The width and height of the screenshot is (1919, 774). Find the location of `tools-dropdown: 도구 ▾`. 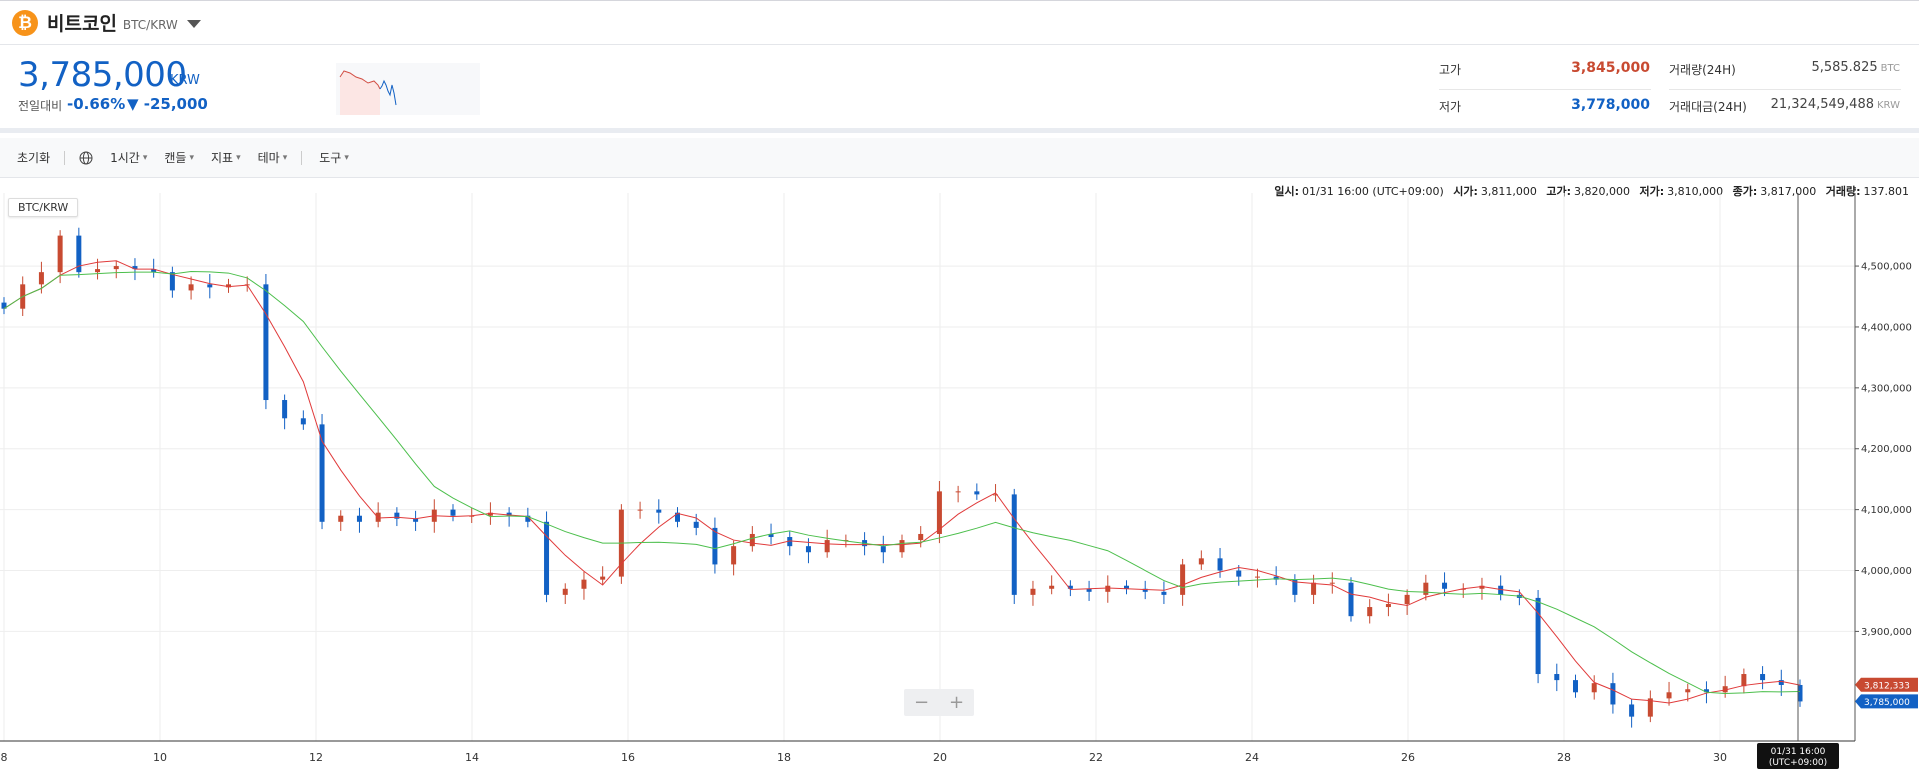

tools-dropdown: 도구 ▾ is located at coordinates (334, 157).